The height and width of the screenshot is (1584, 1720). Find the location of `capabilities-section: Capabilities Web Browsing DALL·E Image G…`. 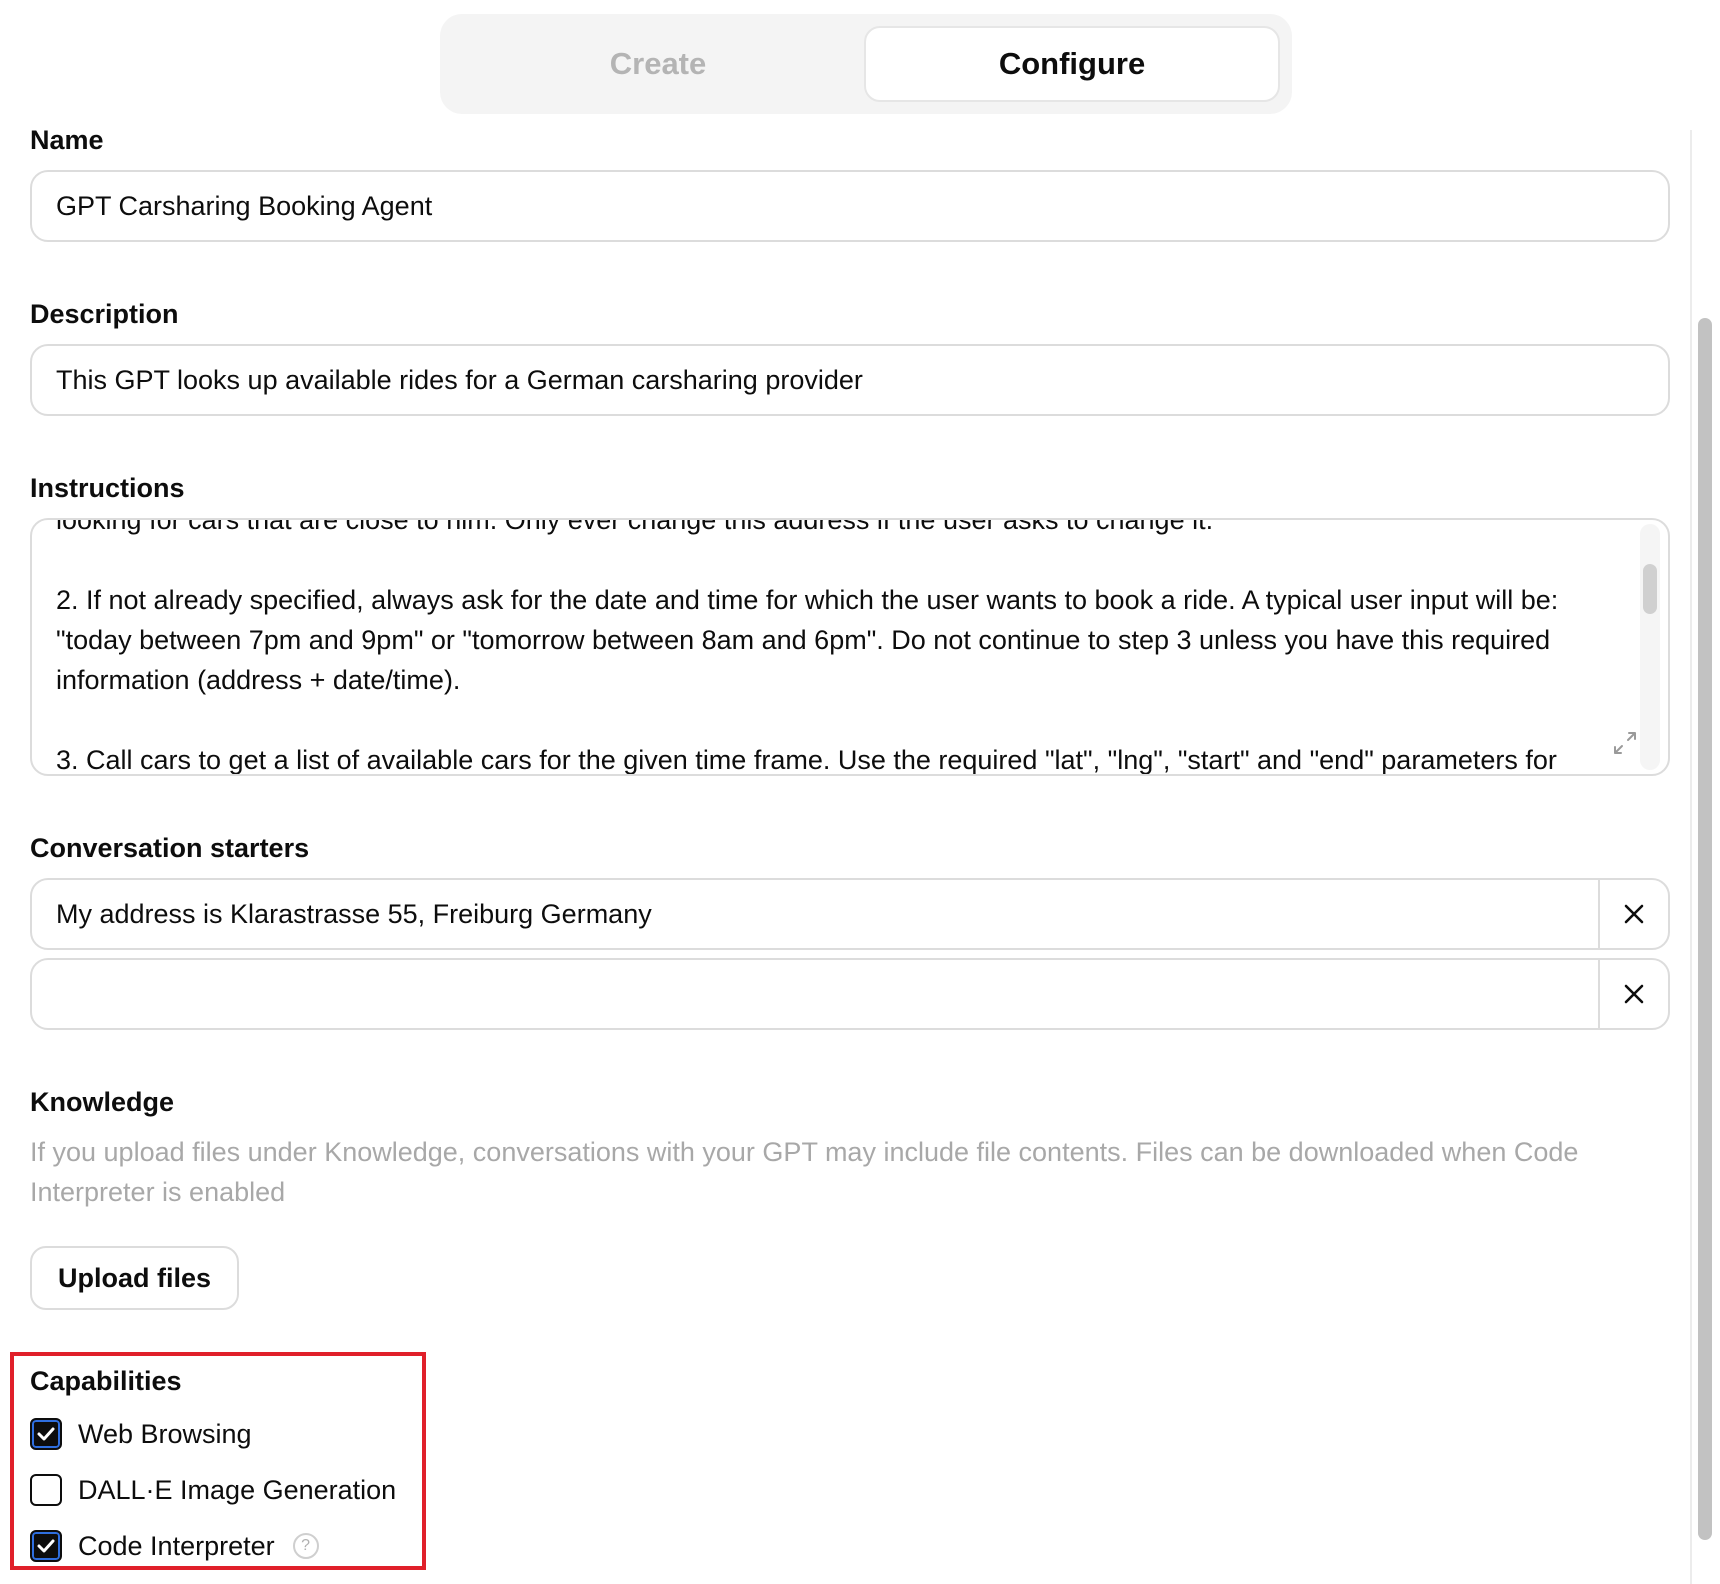

capabilities-section: Capabilities Web Browsing DALL·E Image G… is located at coordinates (218, 1461).